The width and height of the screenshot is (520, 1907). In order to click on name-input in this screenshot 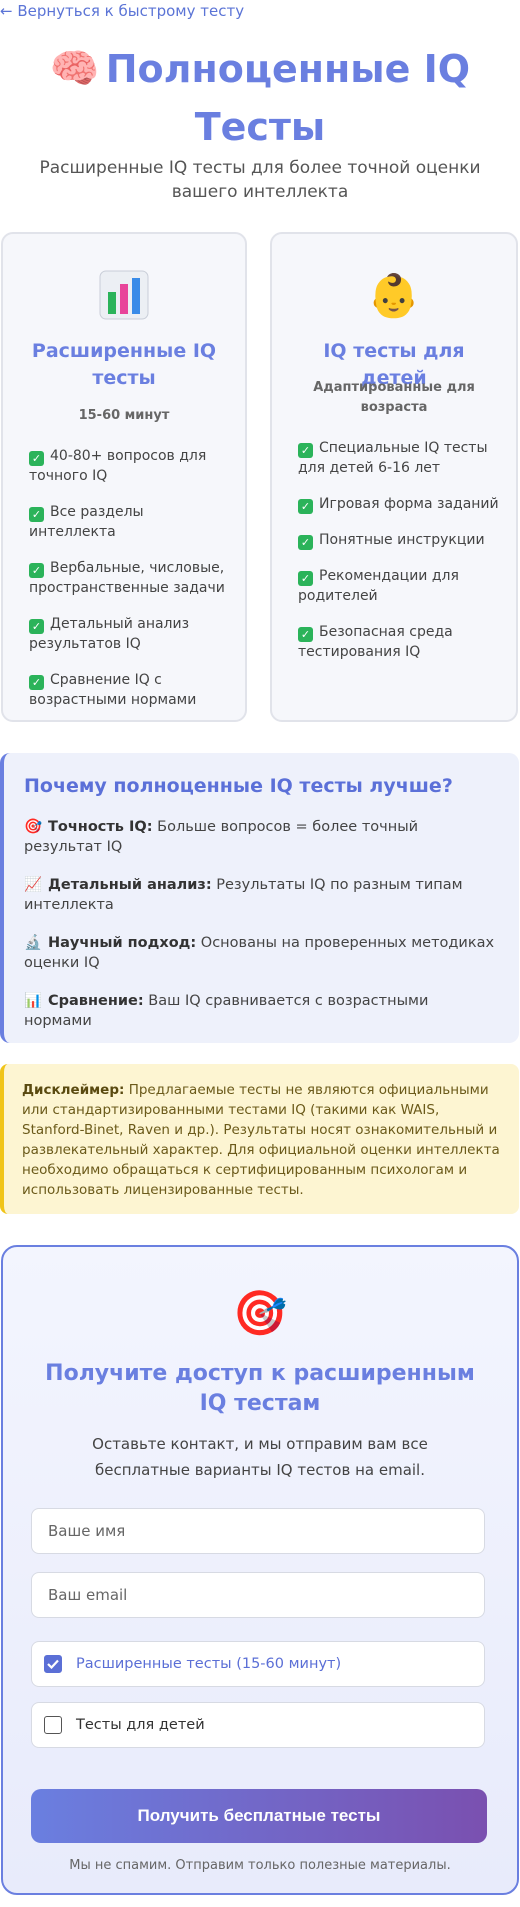, I will do `click(258, 1531)`.